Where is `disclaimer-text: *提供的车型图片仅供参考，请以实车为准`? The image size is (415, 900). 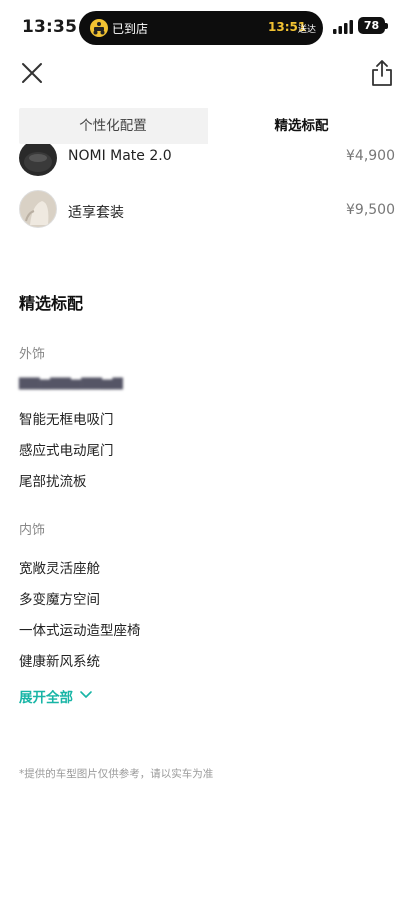 disclaimer-text: *提供的车型图片仅供参考，请以实车为准 is located at coordinates (116, 774).